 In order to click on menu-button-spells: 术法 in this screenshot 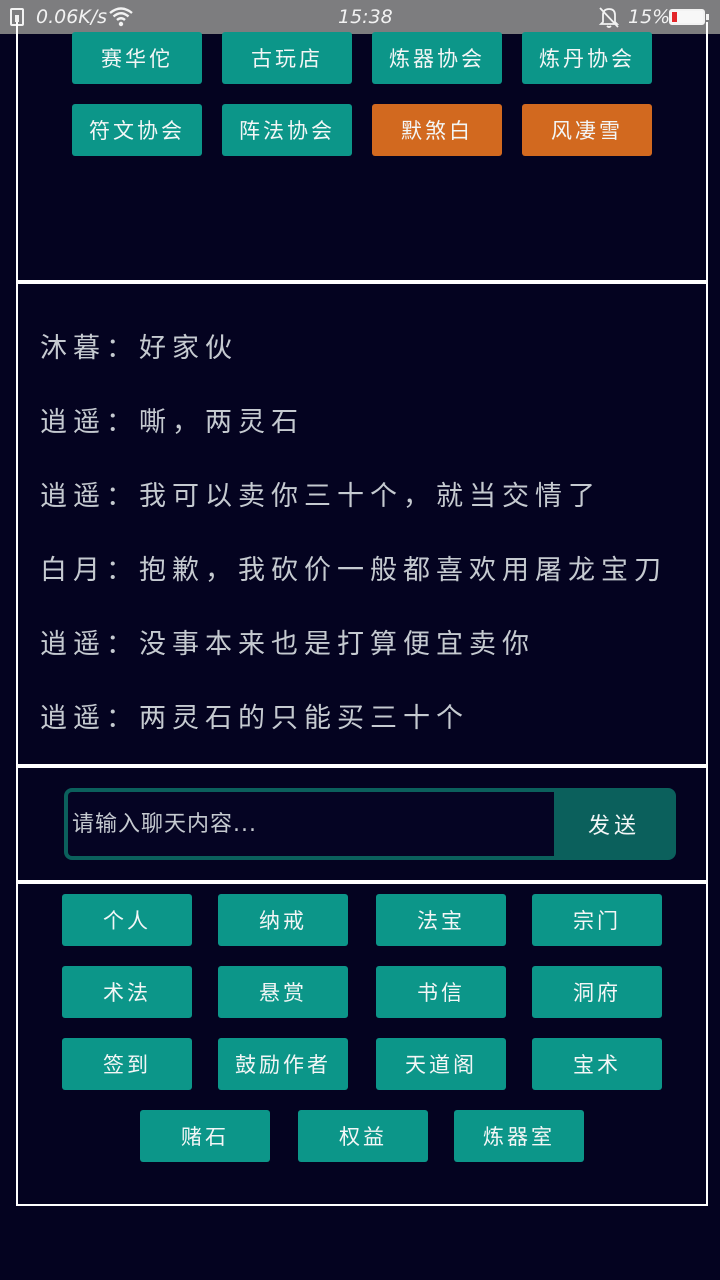, I will do `click(127, 992)`.